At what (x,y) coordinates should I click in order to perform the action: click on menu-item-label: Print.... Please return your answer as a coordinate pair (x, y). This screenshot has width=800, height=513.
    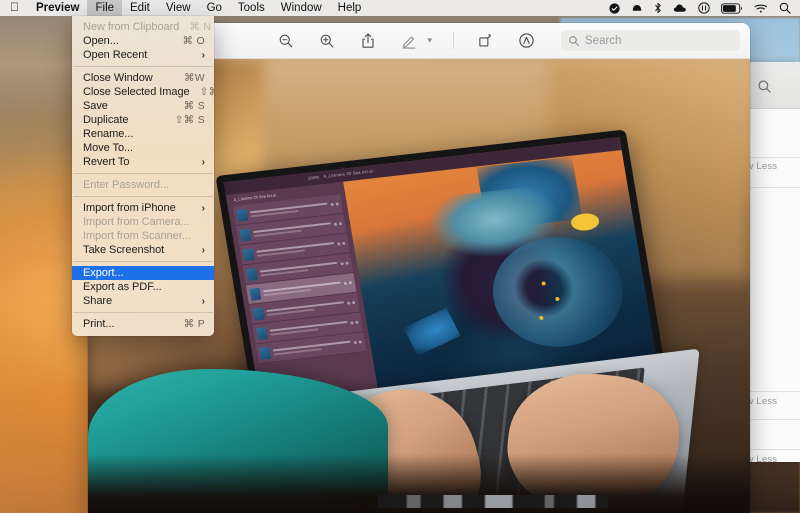
    Looking at the image, I should click on (99, 324).